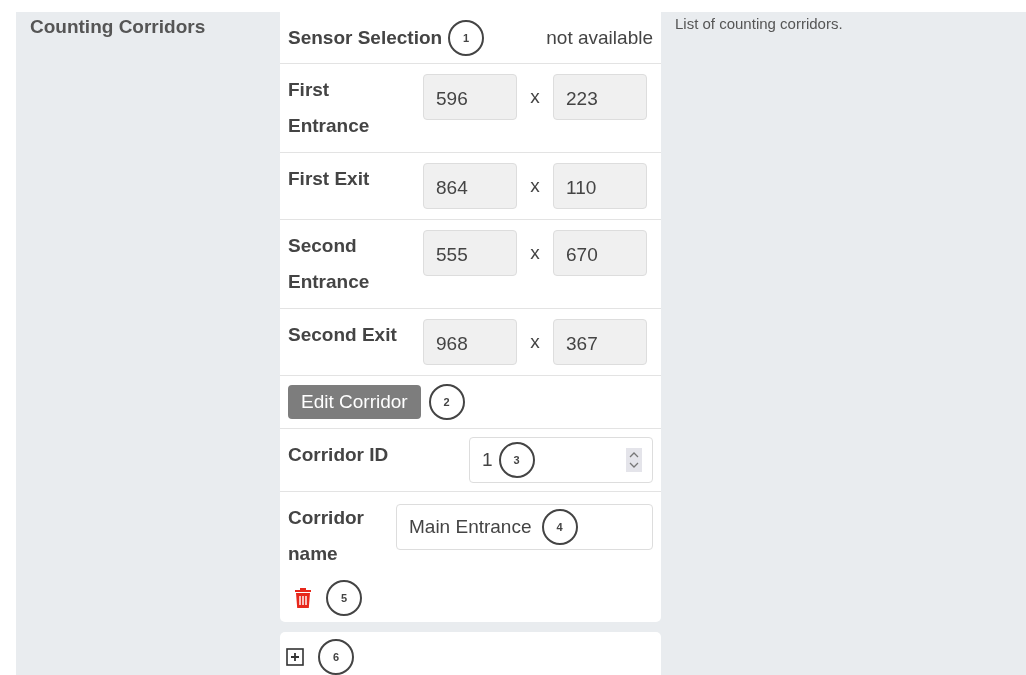 This screenshot has height=675, width=1026. I want to click on spinner-icon, so click(634, 460).